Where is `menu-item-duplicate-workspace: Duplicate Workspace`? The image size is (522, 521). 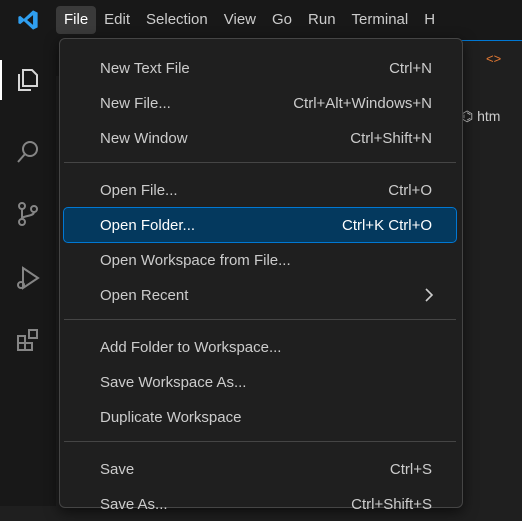
menu-item-duplicate-workspace: Duplicate Workspace is located at coordinates (260, 417).